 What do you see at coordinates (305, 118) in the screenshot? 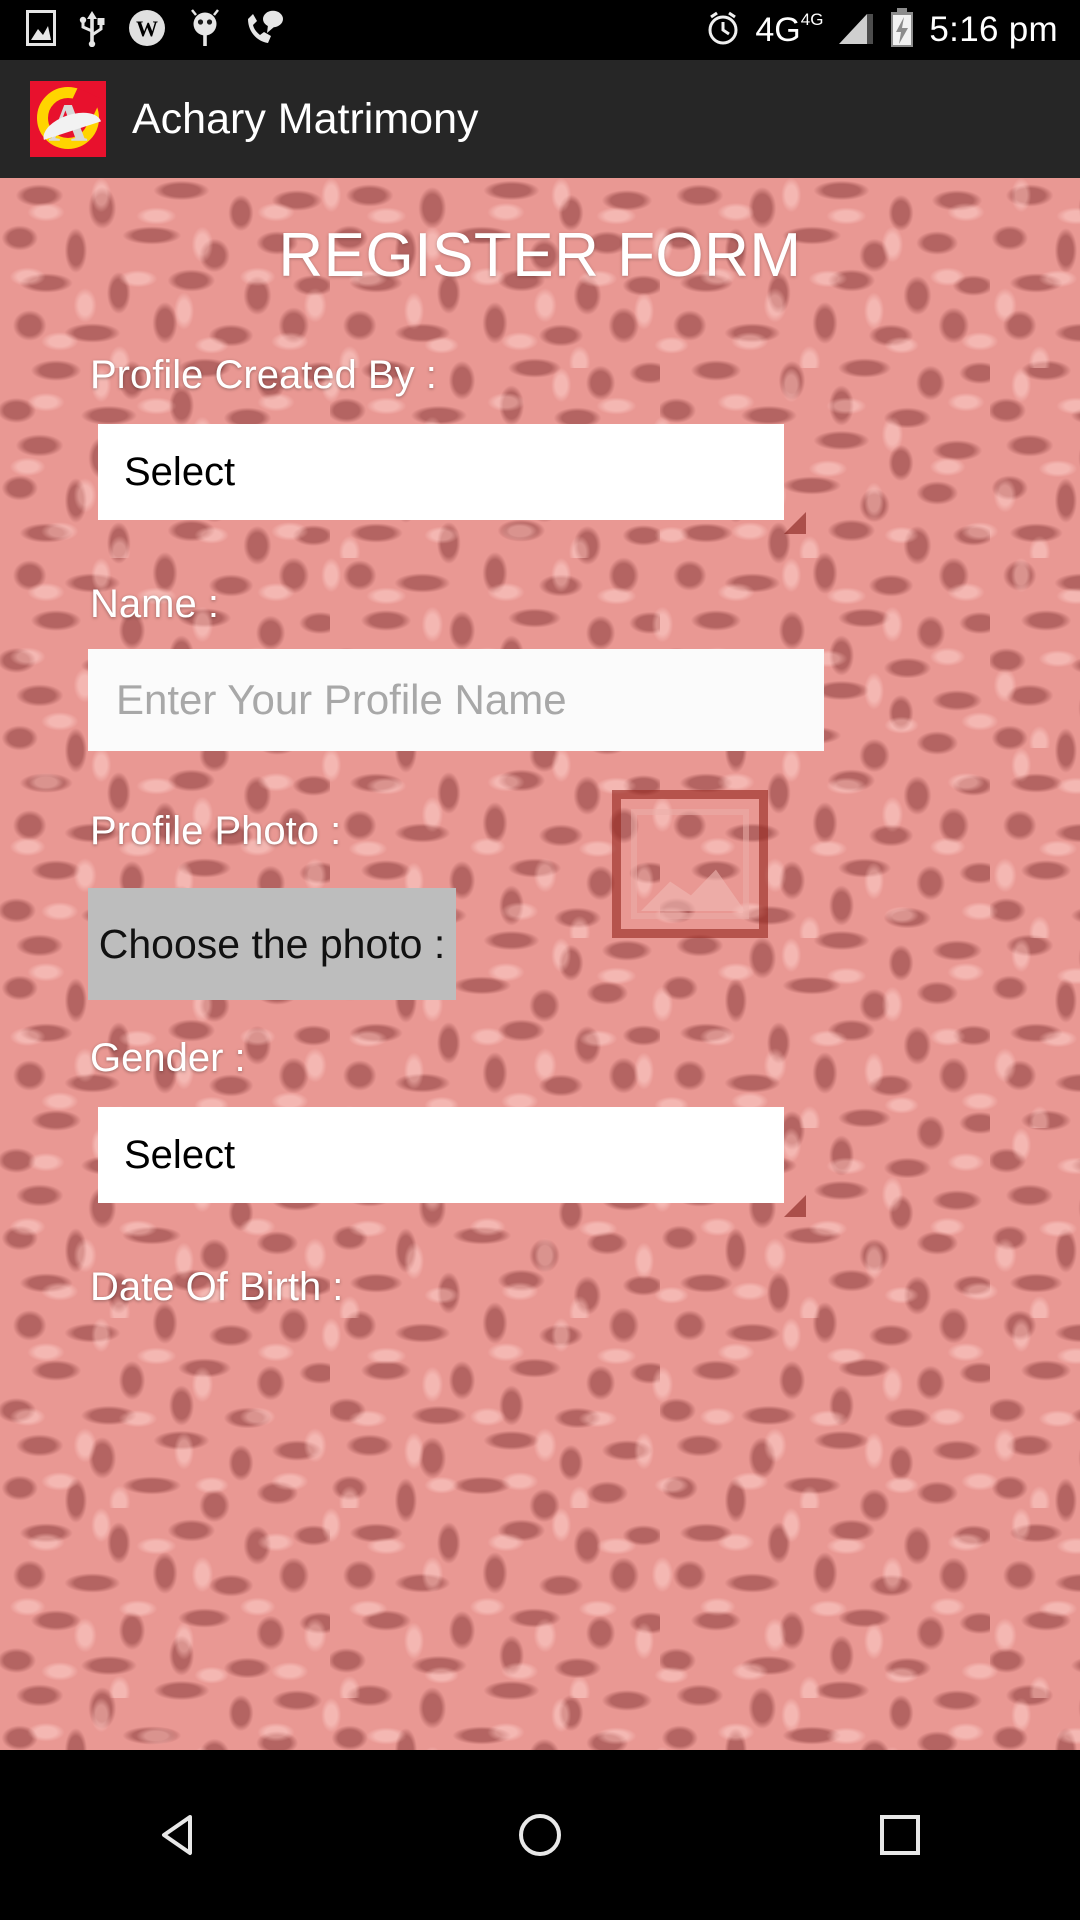
I see `app-bar-title: Achary Matrimony` at bounding box center [305, 118].